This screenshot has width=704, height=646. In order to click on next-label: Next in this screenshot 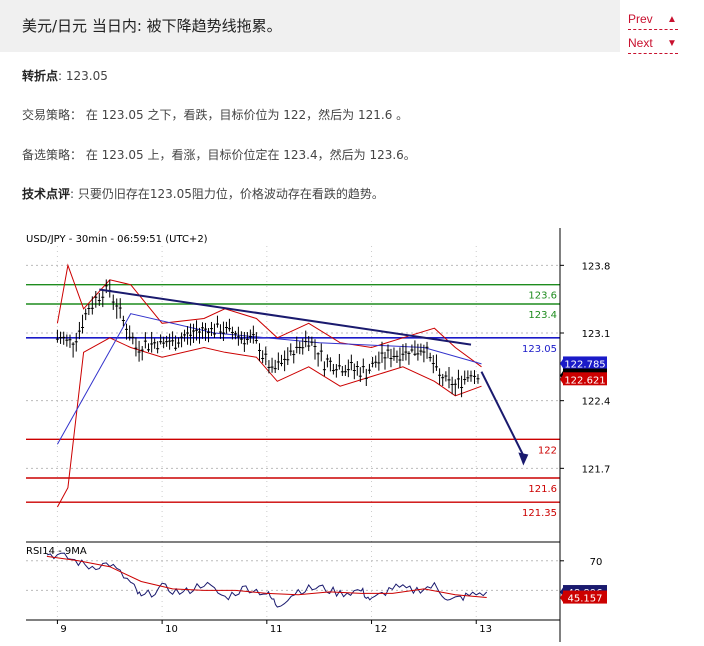, I will do `click(640, 43)`.